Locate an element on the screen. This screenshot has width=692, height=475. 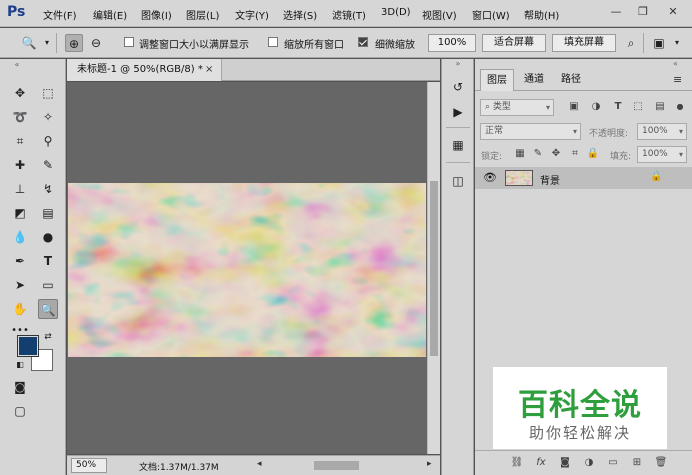
add-mask-icon: ◙ is located at coordinates (565, 463).